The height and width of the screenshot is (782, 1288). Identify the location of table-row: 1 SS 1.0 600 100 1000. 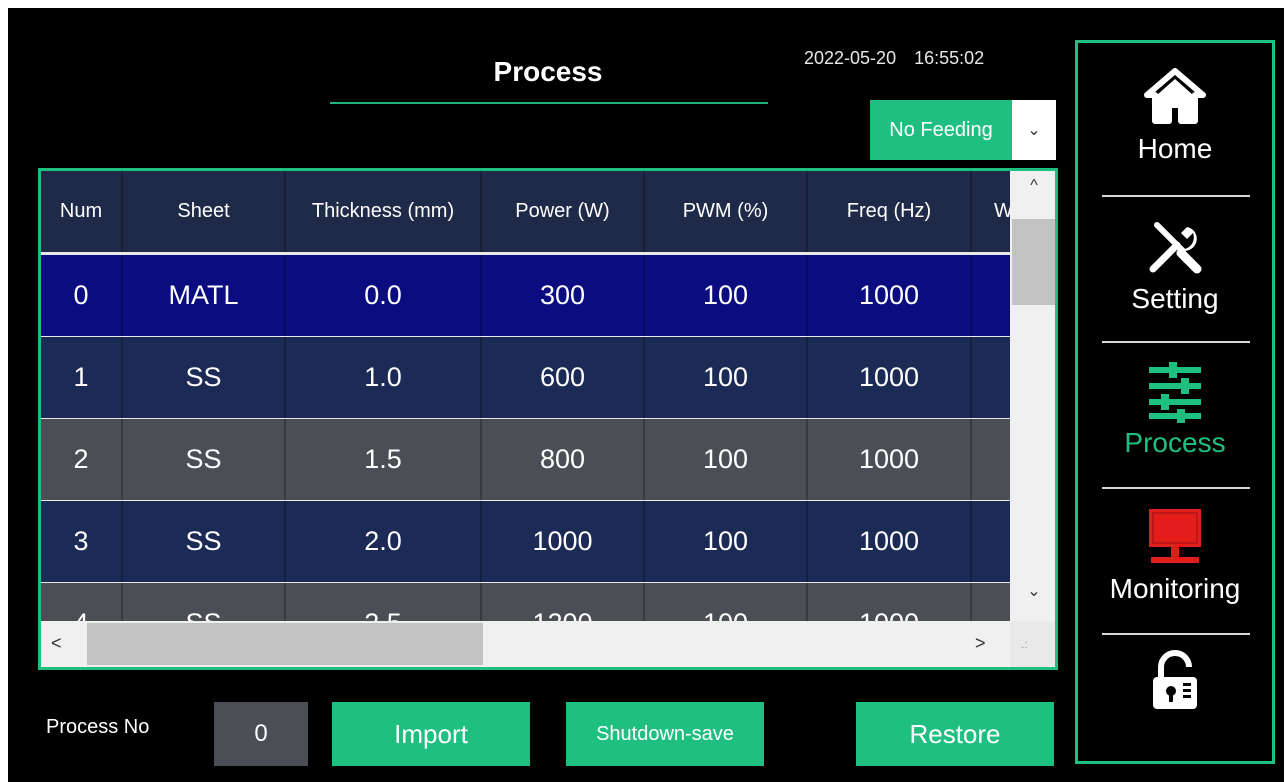
(525, 377).